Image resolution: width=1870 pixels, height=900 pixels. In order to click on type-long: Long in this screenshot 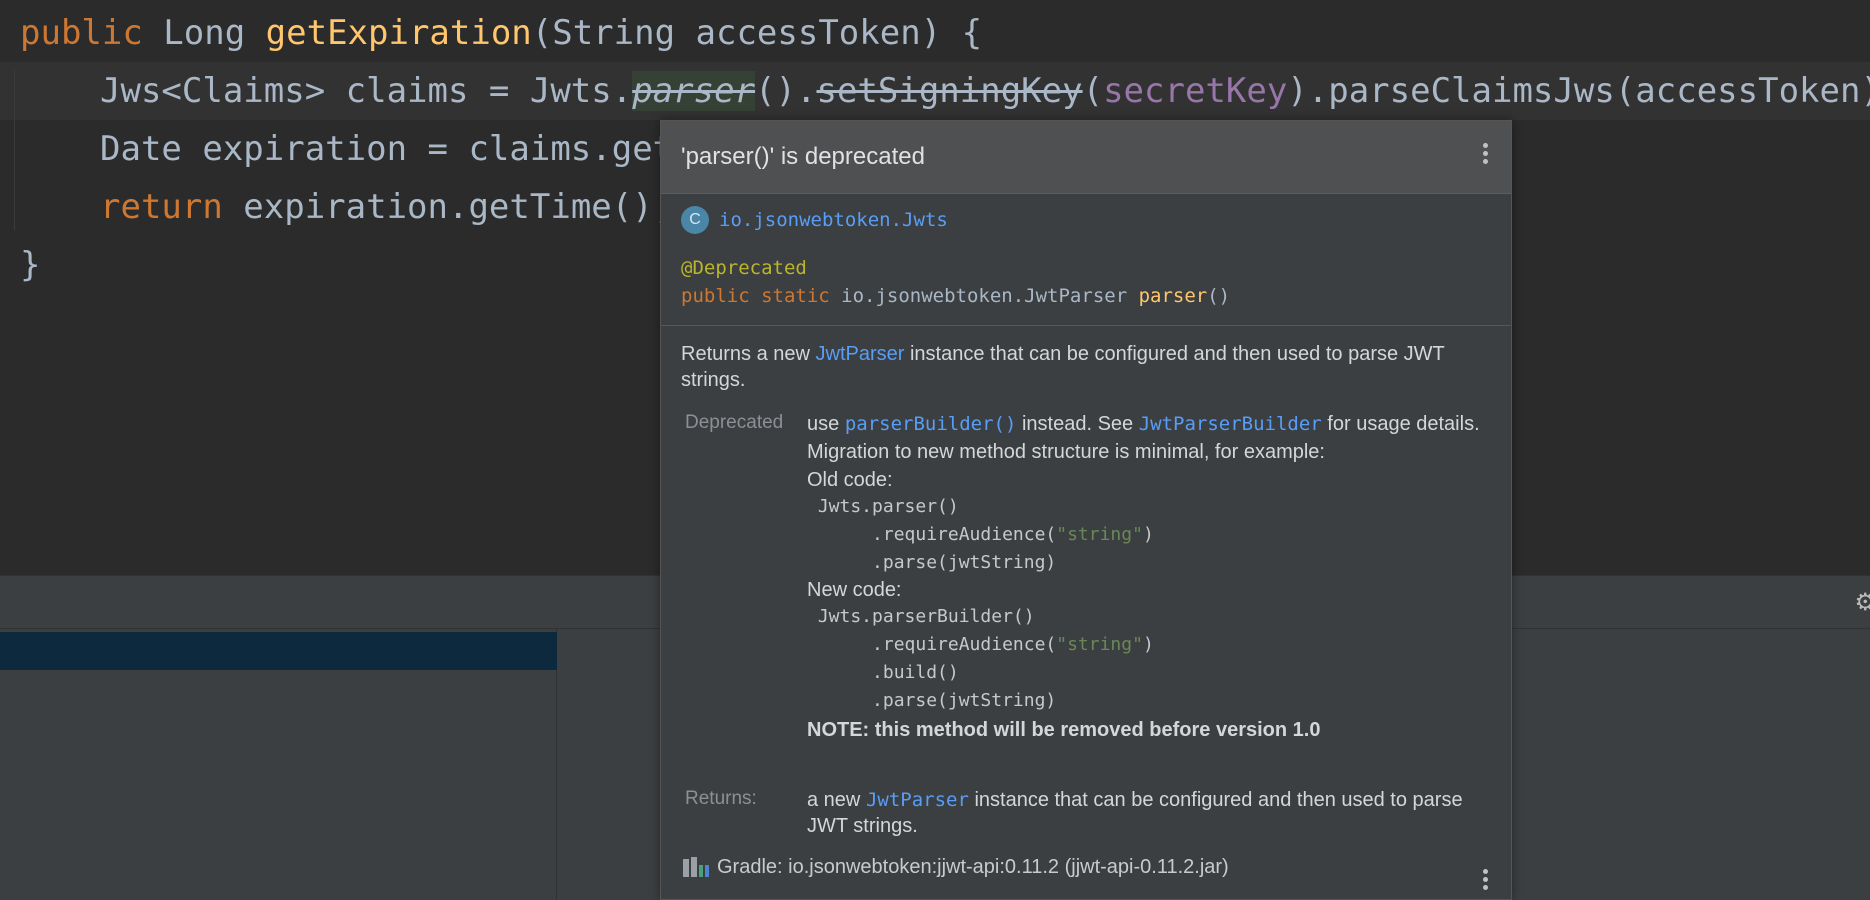, I will do `click(204, 33)`.